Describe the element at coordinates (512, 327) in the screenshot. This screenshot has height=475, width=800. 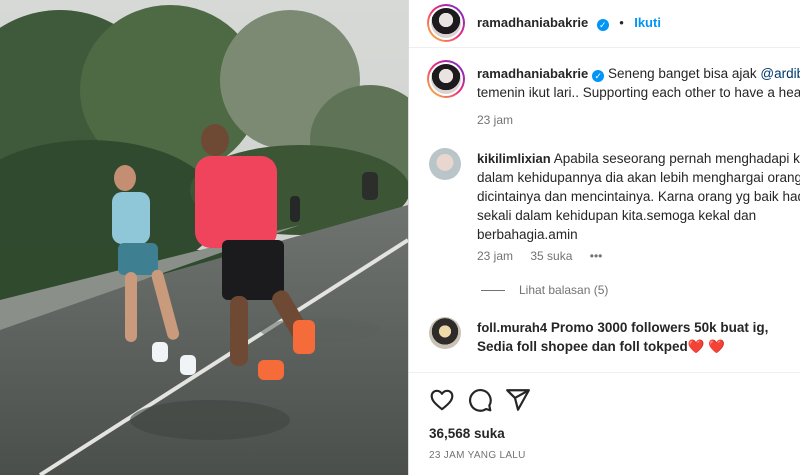
I see `comment-username: foll.murah4` at that location.